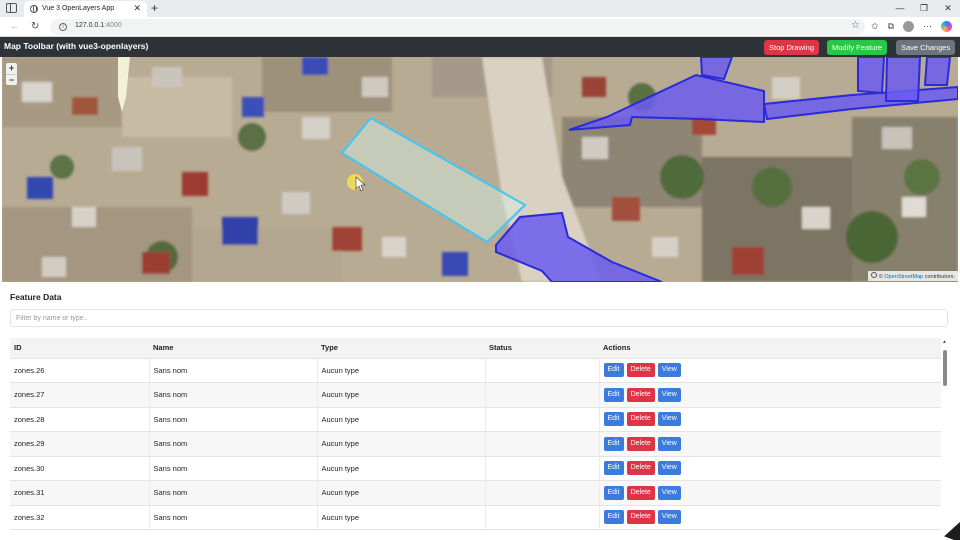 The image size is (960, 540). Describe the element at coordinates (908, 26) in the screenshot. I see `profile-avatar-icon` at that location.